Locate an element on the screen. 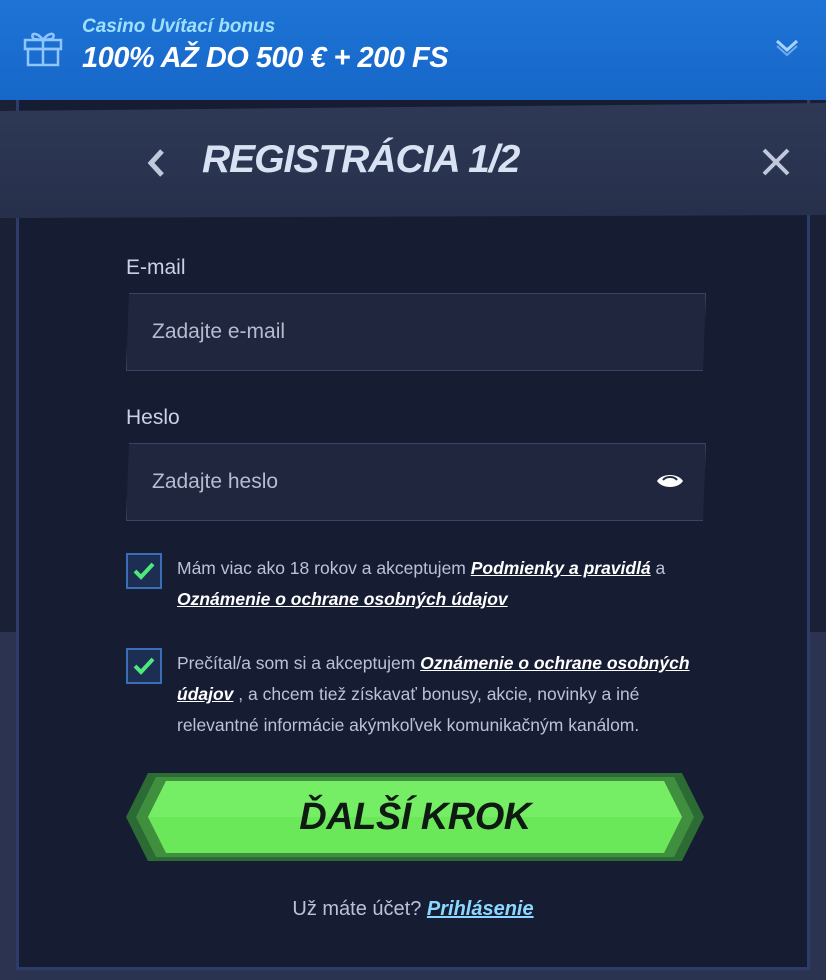  login-prompt: Už máte účet? Prihlásenie is located at coordinates (413, 909).